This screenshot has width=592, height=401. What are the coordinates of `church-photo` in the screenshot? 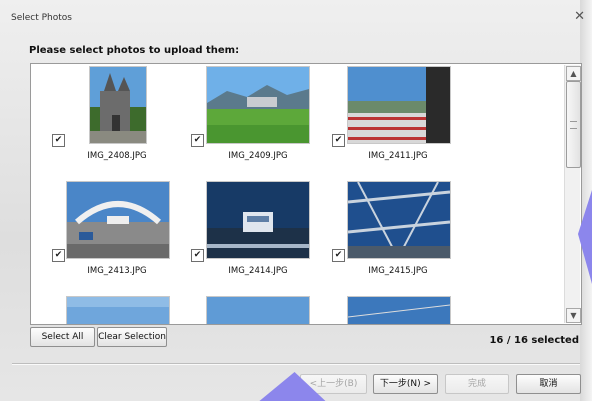 It's located at (118, 105).